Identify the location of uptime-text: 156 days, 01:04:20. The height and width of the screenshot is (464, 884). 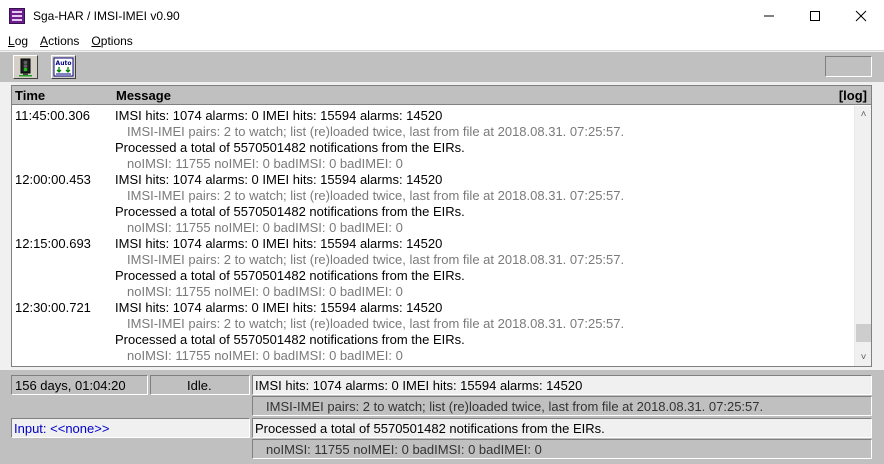
(70, 385).